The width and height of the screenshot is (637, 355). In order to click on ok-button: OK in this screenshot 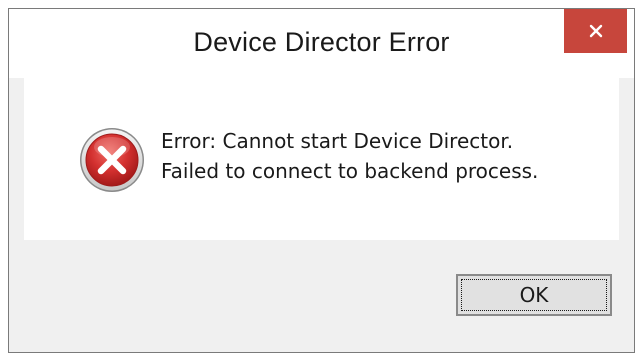, I will do `click(534, 295)`.